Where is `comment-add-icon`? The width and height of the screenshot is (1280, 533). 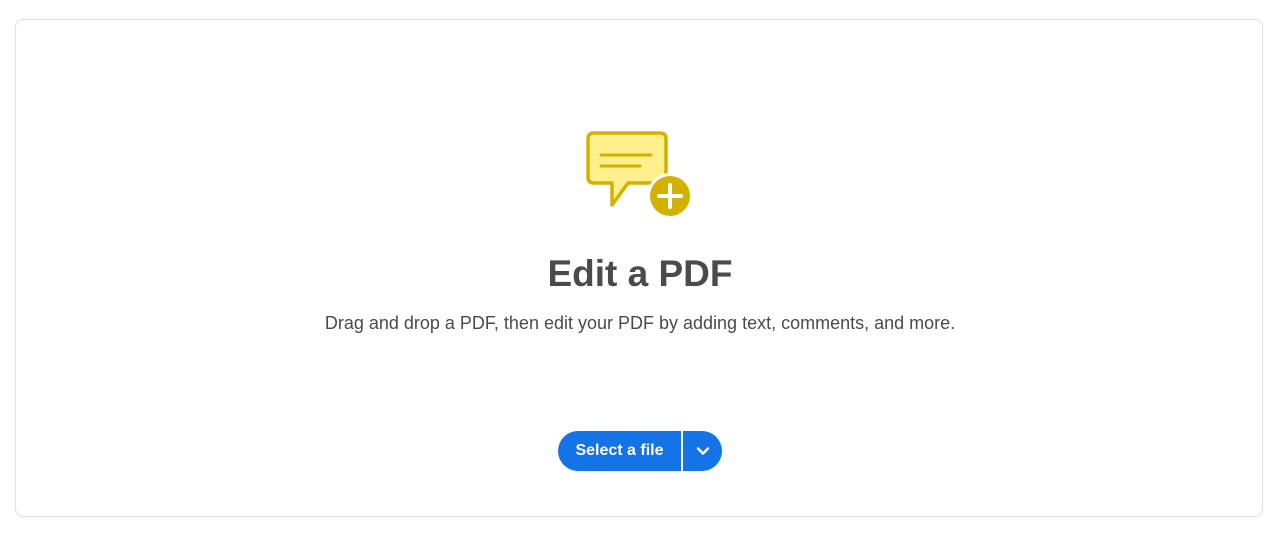 comment-add-icon is located at coordinates (639, 175).